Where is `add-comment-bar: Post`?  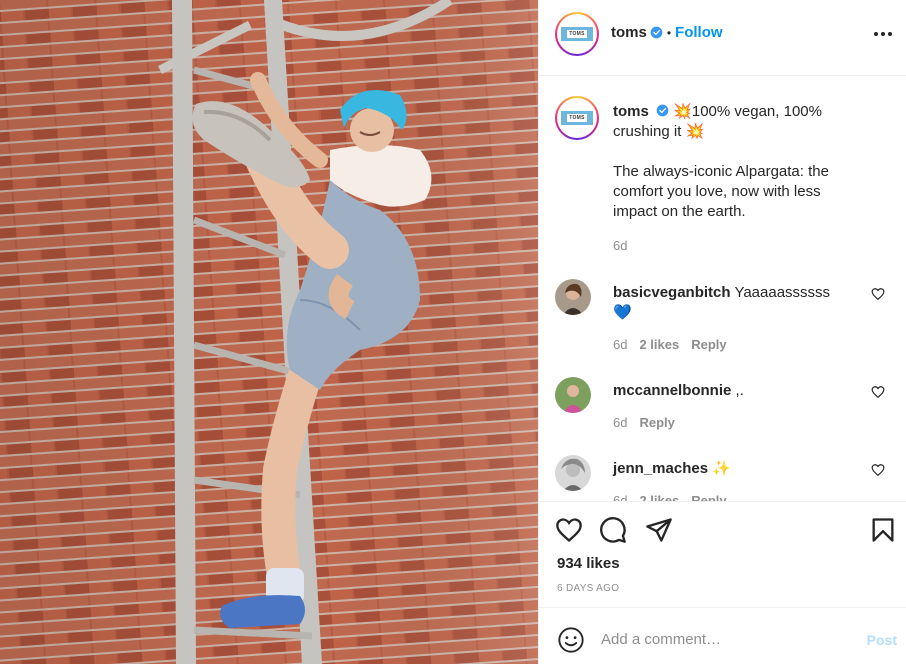
add-comment-bar: Post is located at coordinates (722, 635).